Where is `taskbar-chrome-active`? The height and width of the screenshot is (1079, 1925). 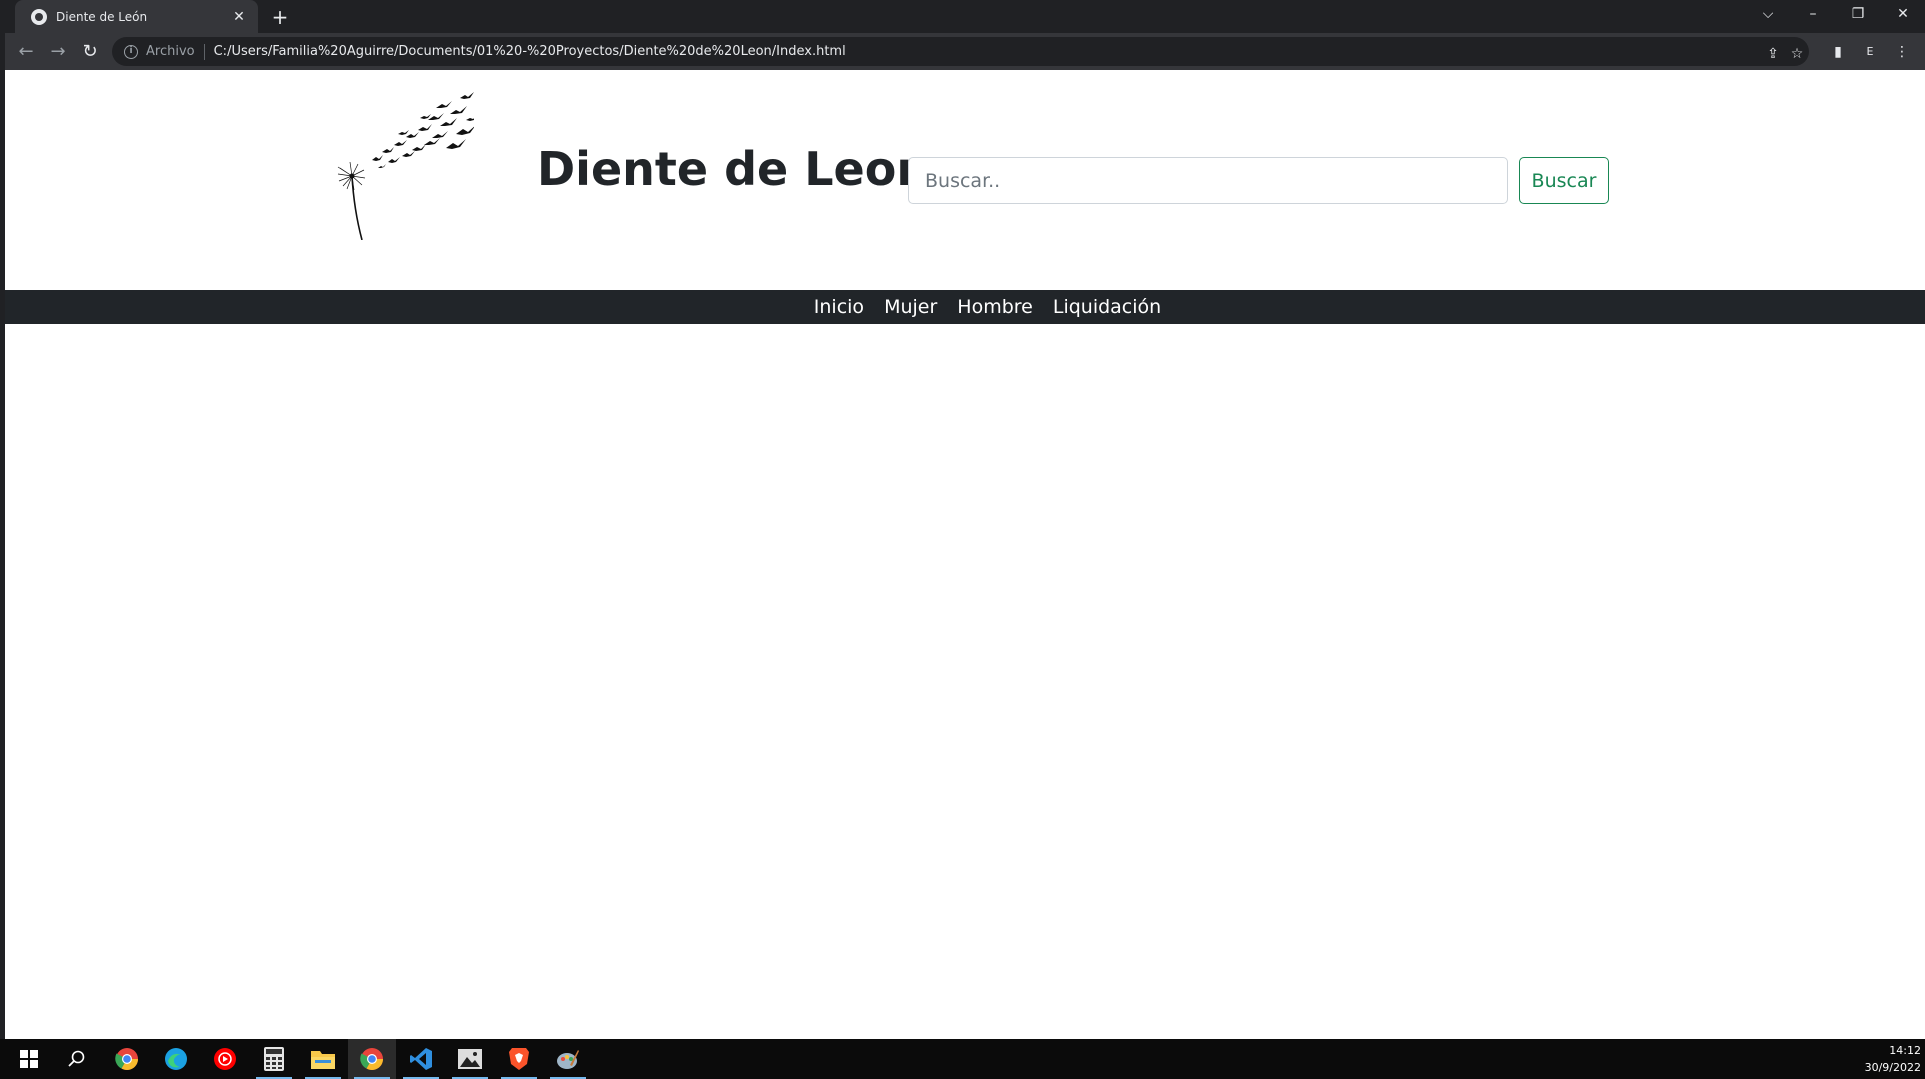 taskbar-chrome-active is located at coordinates (372, 1059).